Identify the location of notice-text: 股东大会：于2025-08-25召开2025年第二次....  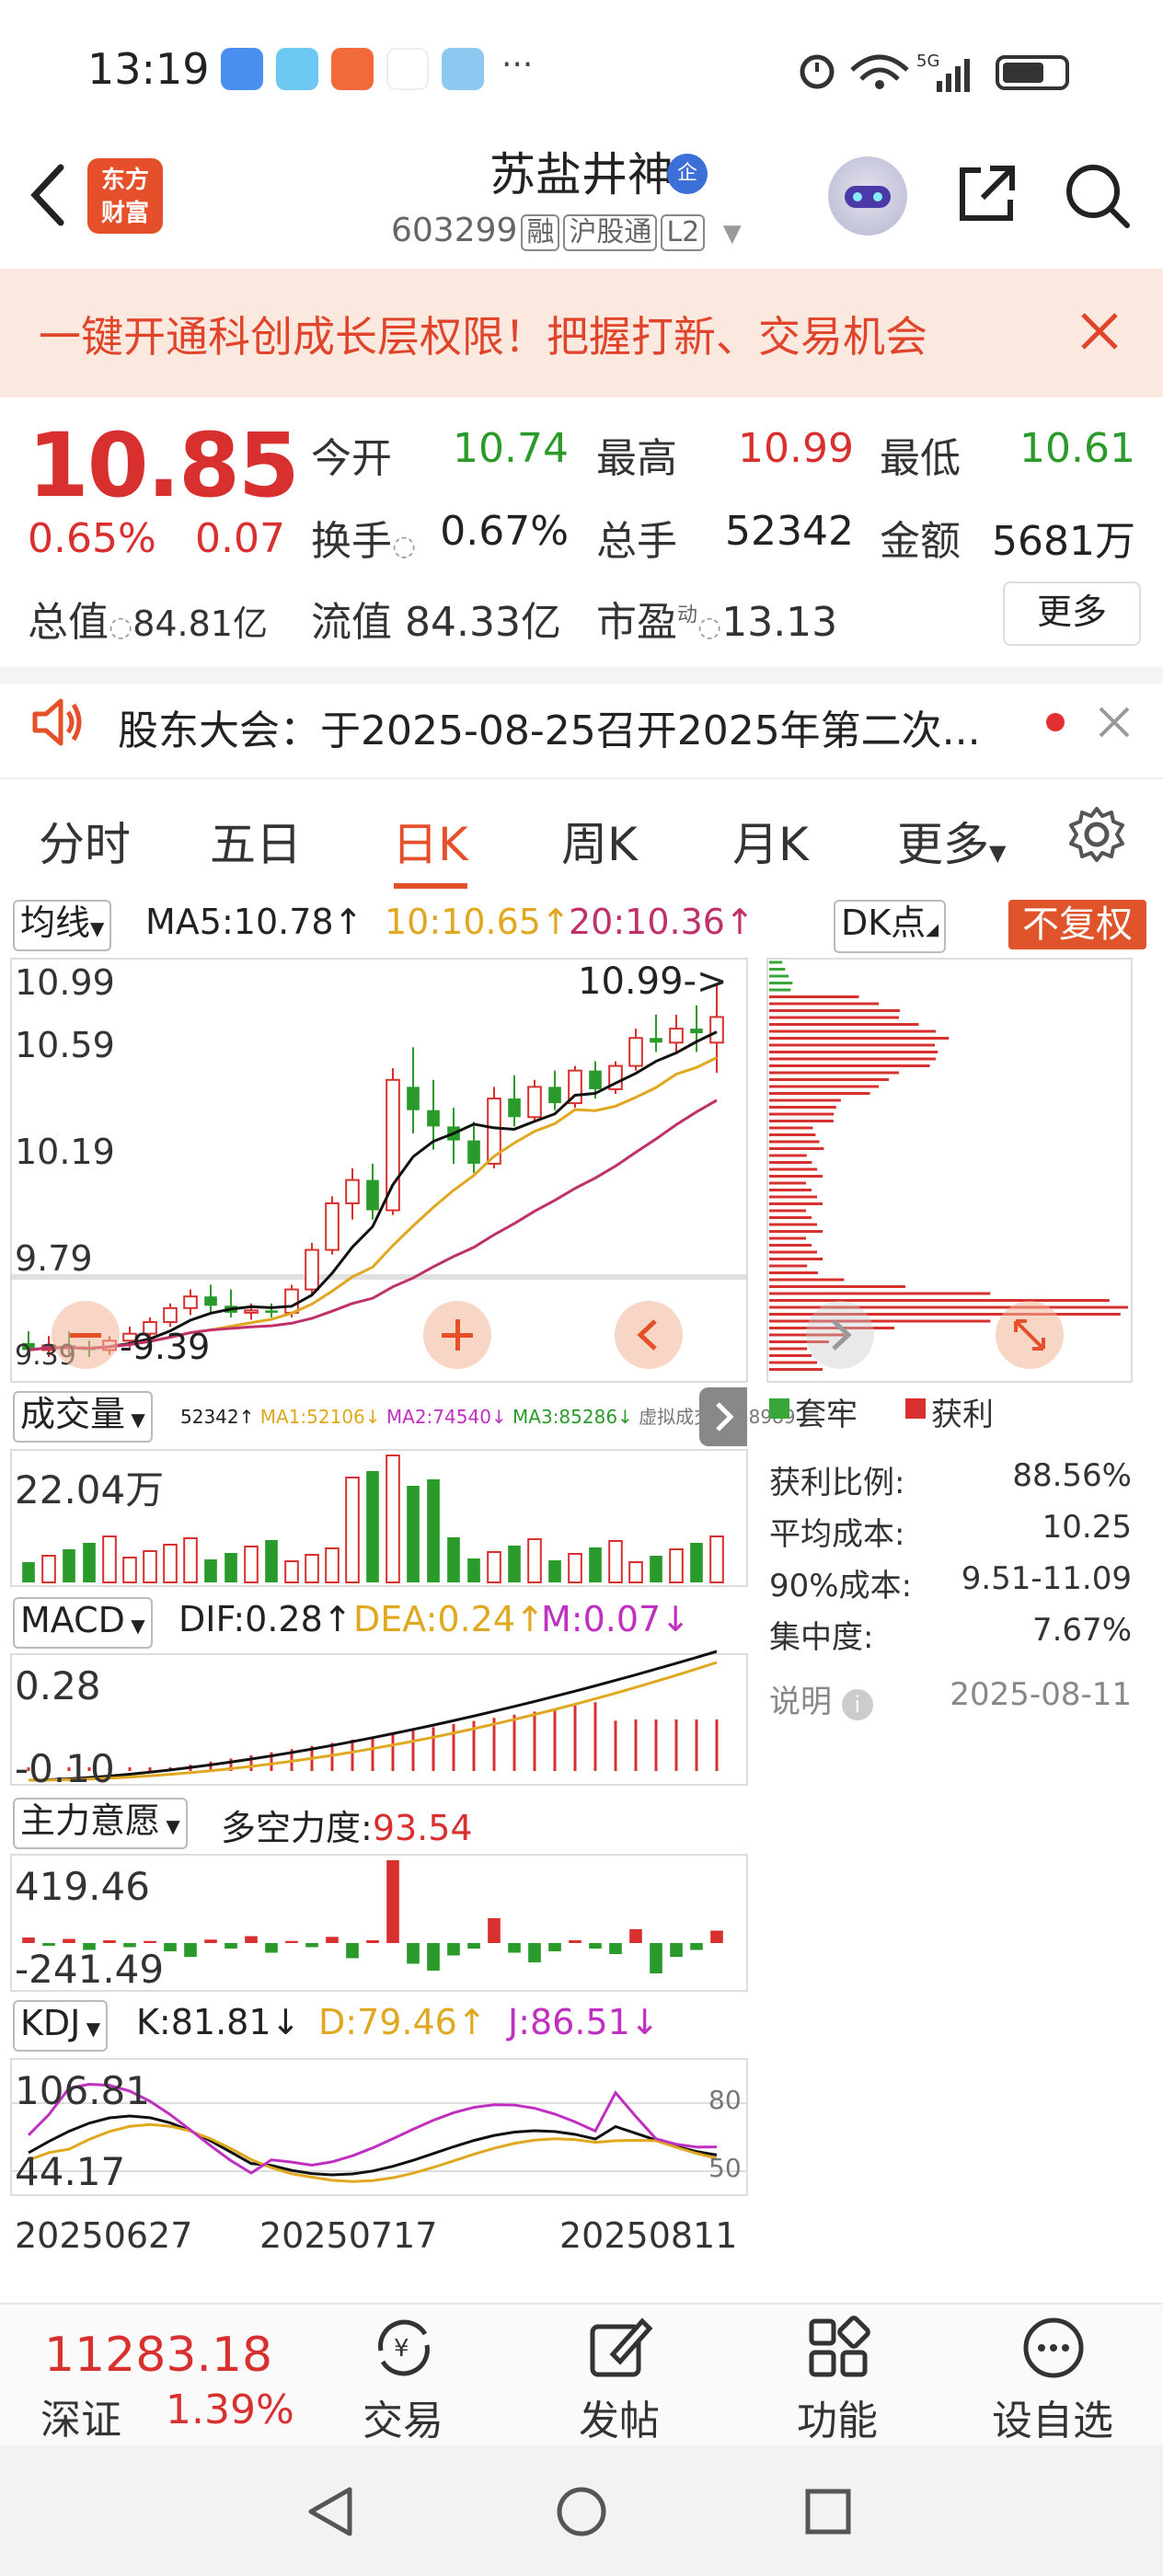
(559, 726).